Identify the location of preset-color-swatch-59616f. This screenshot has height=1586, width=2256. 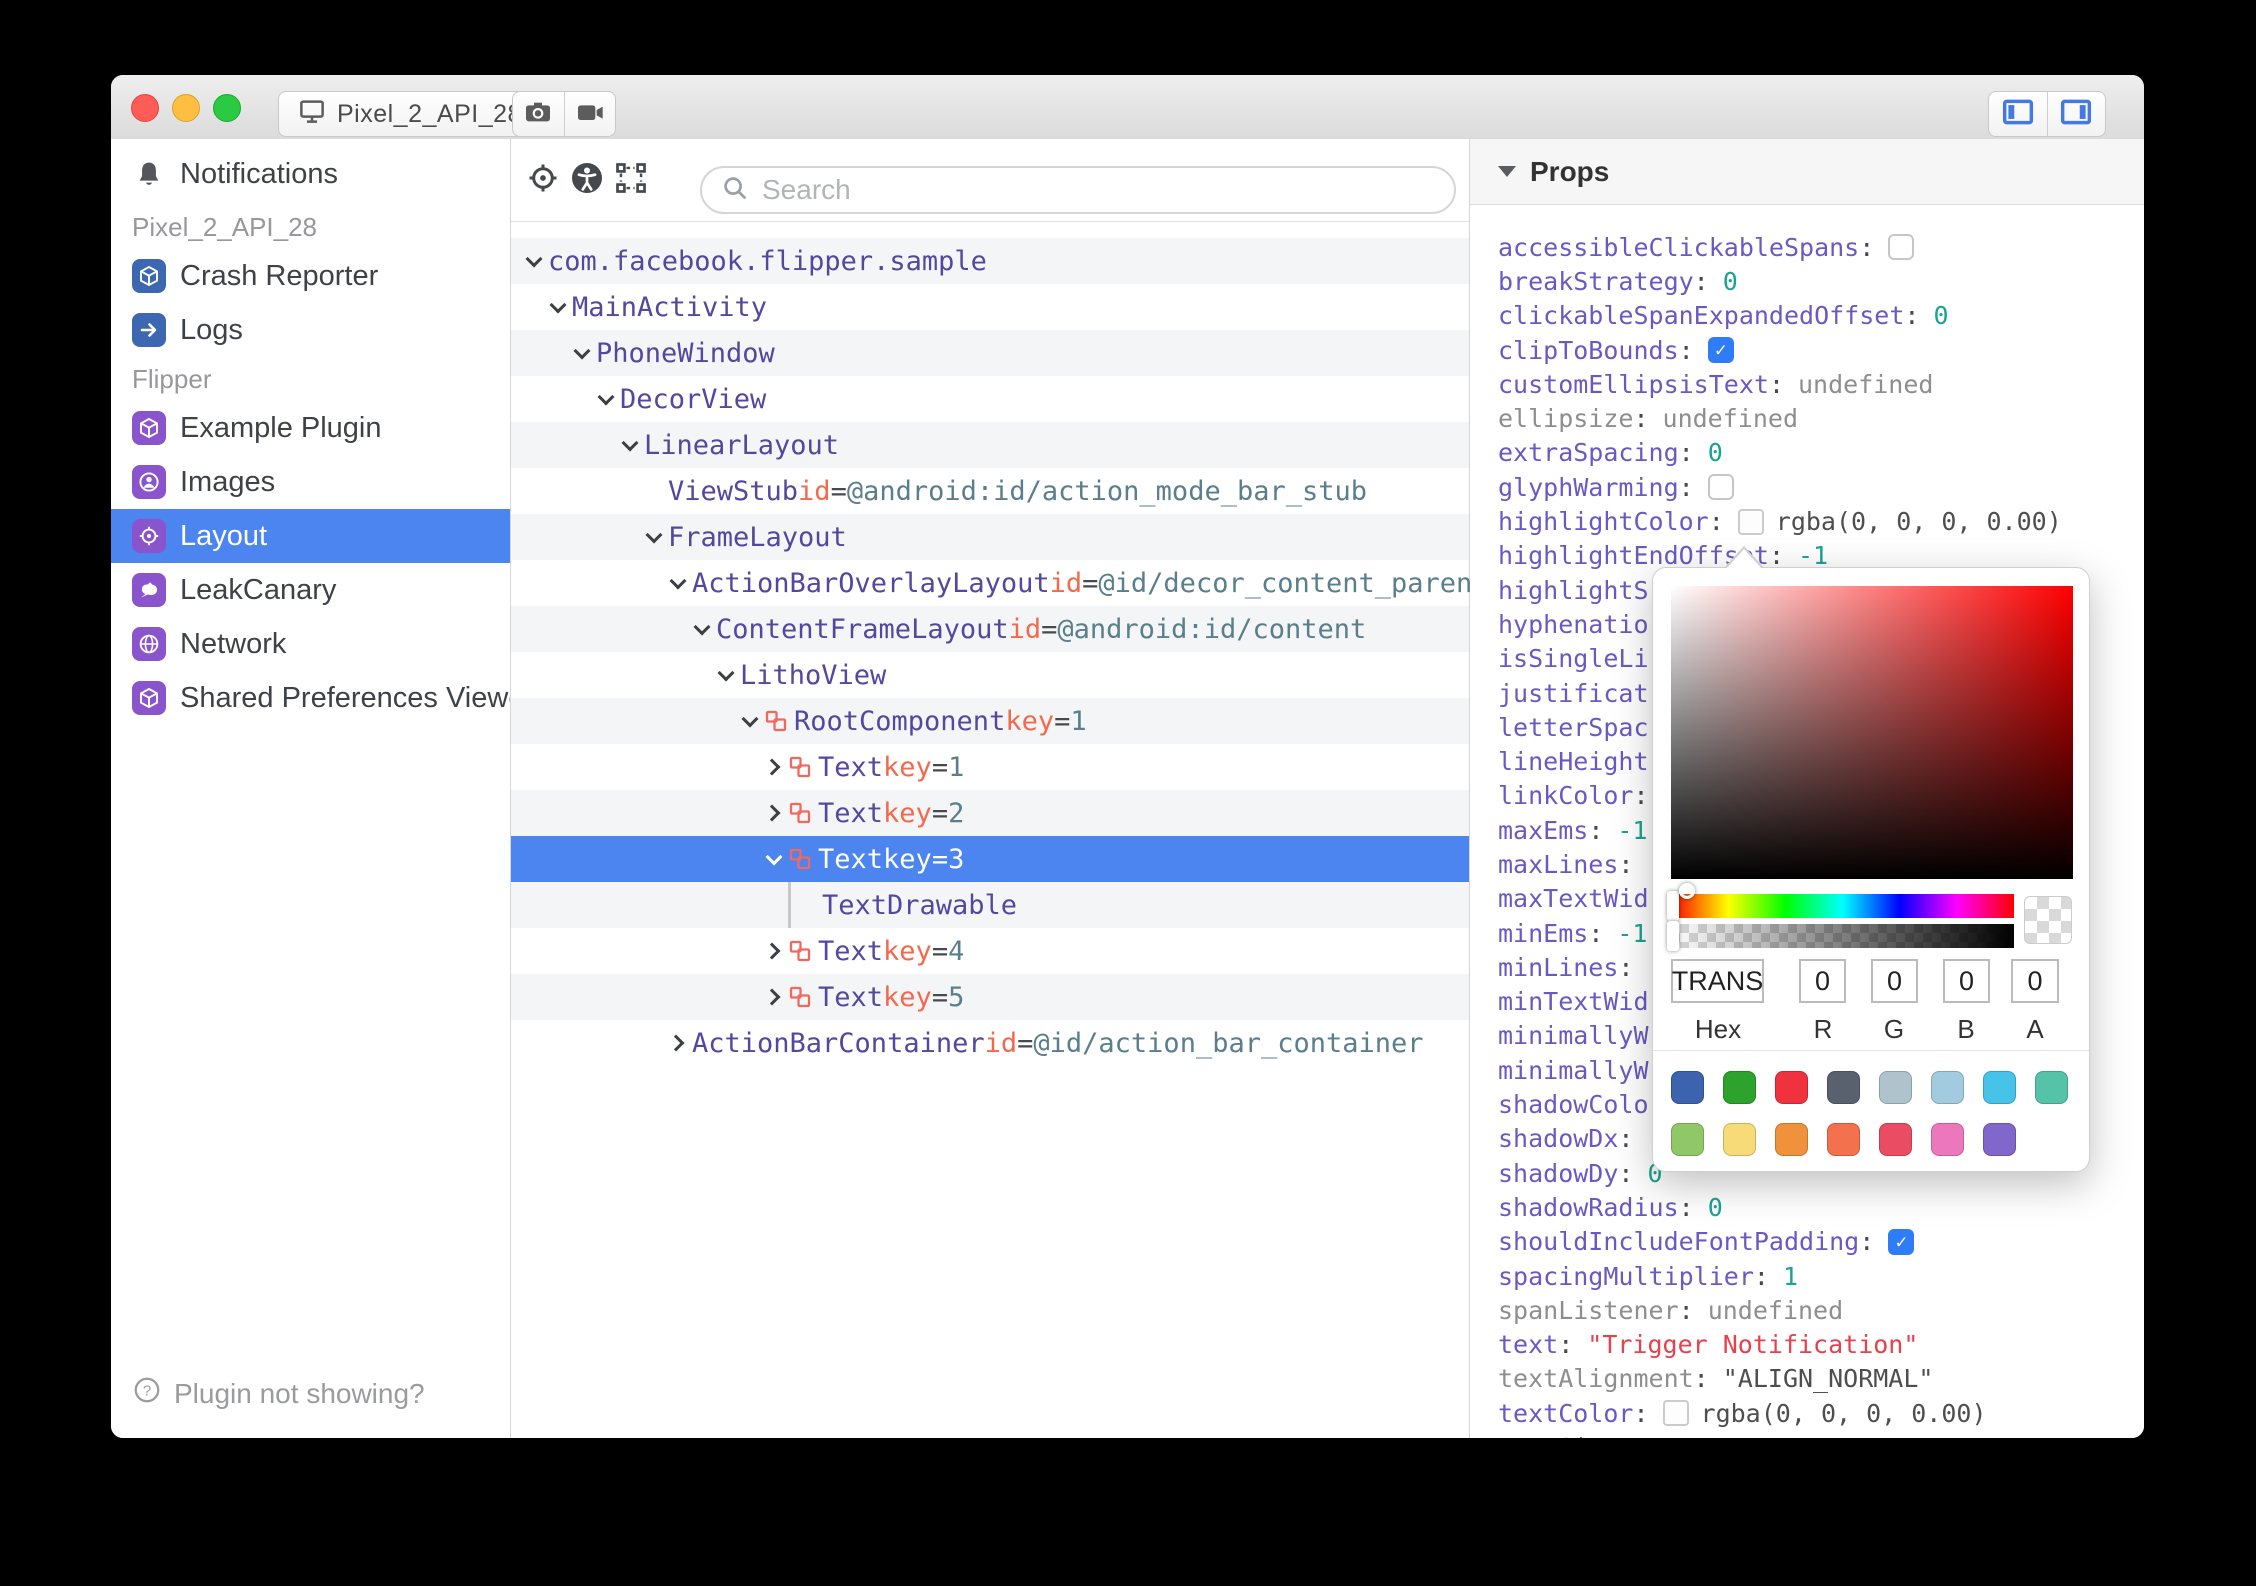
(1843, 1087).